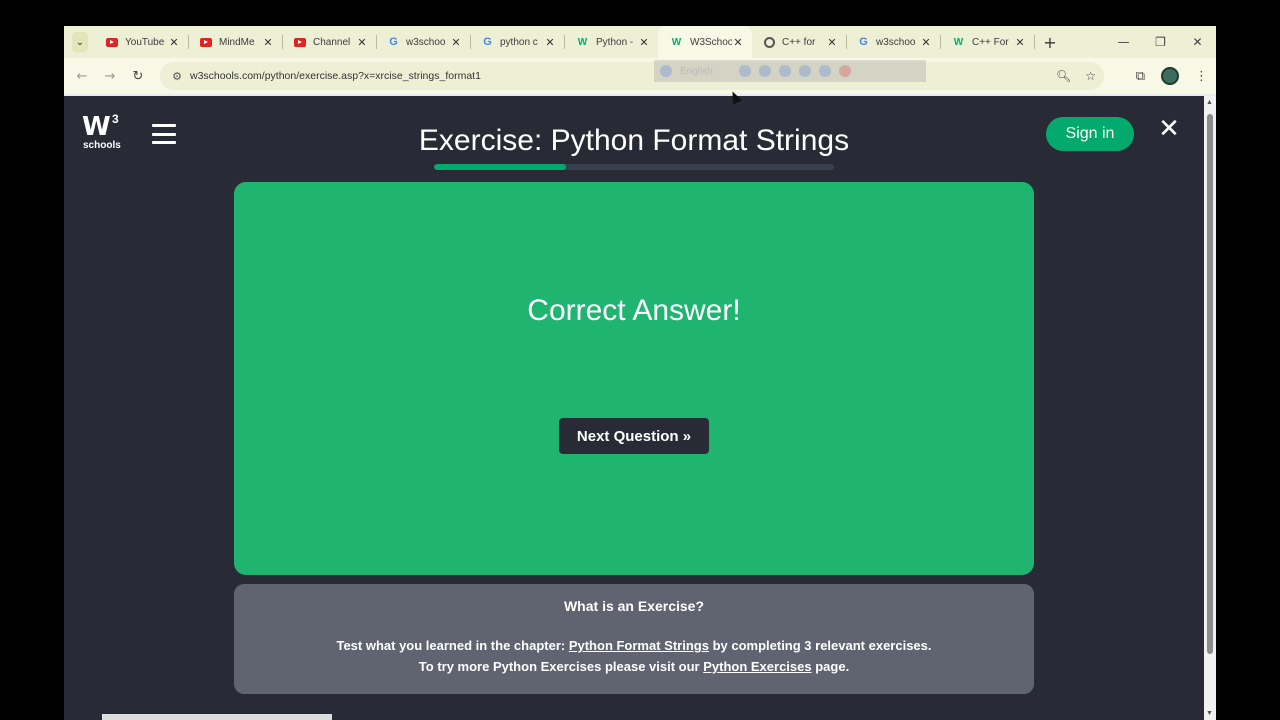  What do you see at coordinates (615, 42) in the screenshot?
I see `tab-label: Python -` at bounding box center [615, 42].